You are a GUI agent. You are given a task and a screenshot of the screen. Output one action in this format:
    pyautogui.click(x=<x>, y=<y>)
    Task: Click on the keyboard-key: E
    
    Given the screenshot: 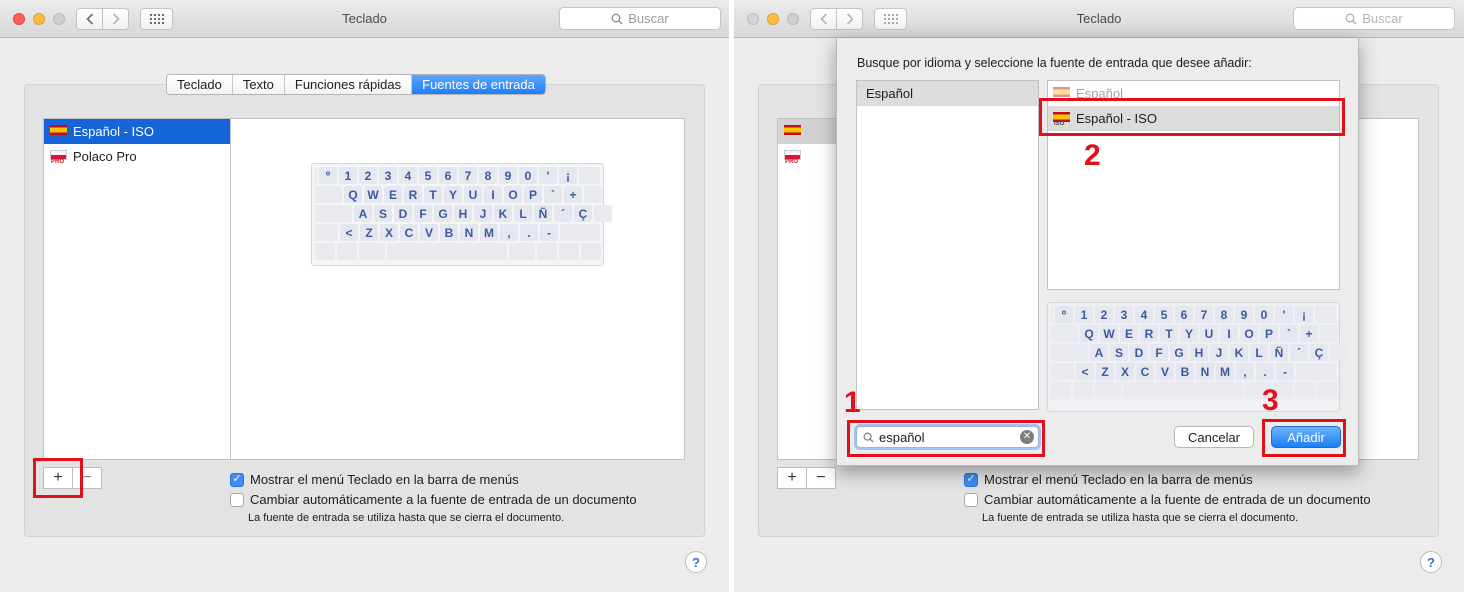 What is the action you would take?
    pyautogui.click(x=1129, y=333)
    